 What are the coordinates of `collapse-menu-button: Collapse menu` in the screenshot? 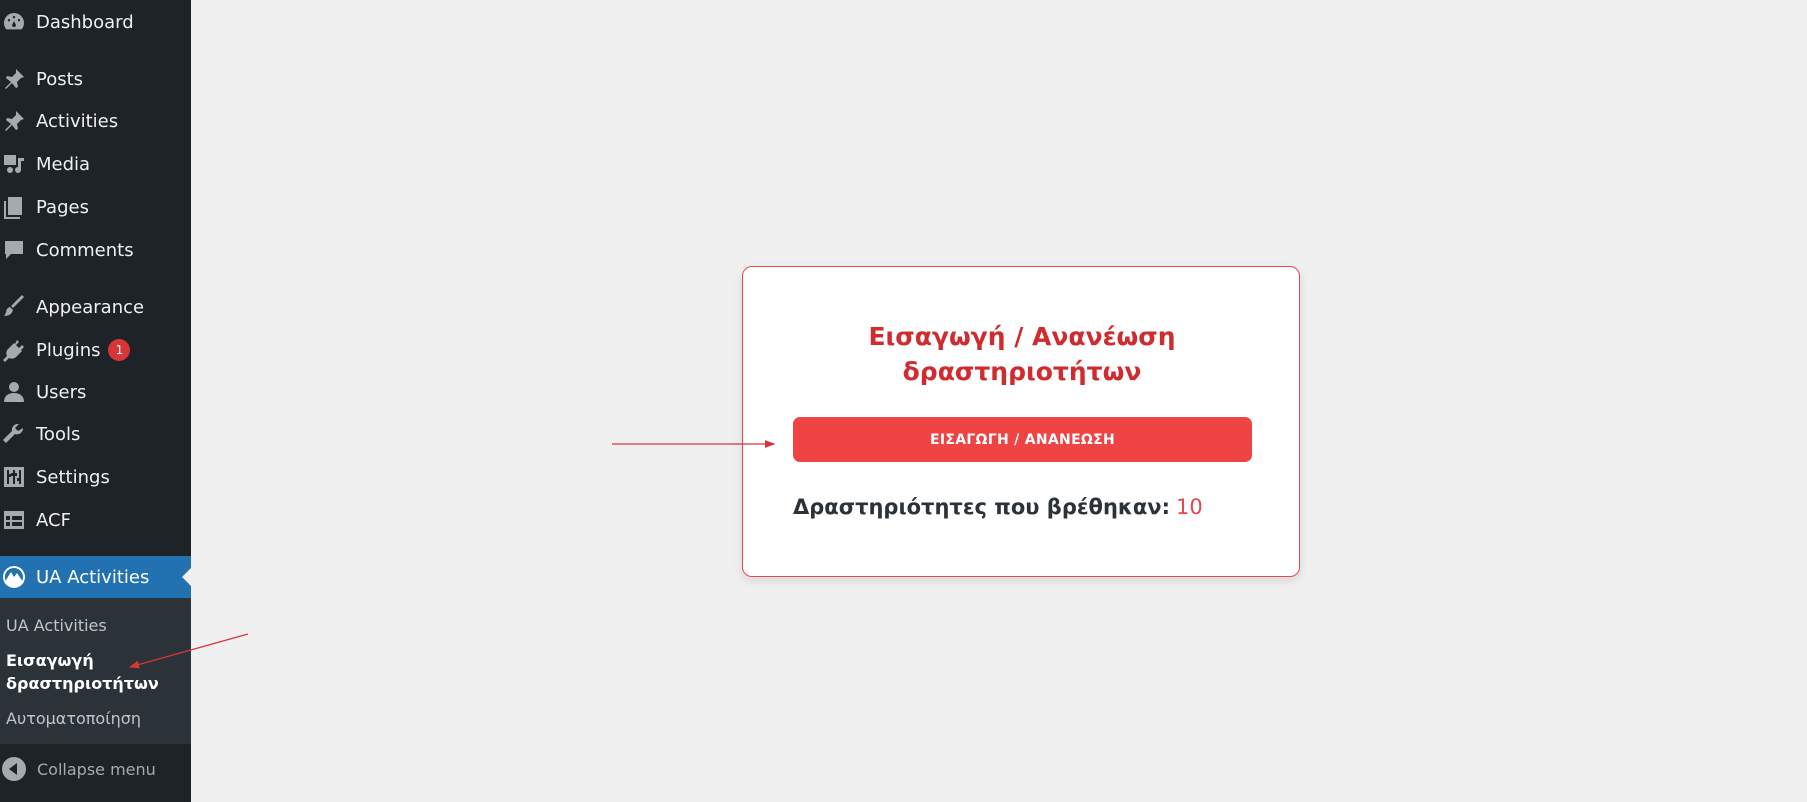 It's located at (95, 769).